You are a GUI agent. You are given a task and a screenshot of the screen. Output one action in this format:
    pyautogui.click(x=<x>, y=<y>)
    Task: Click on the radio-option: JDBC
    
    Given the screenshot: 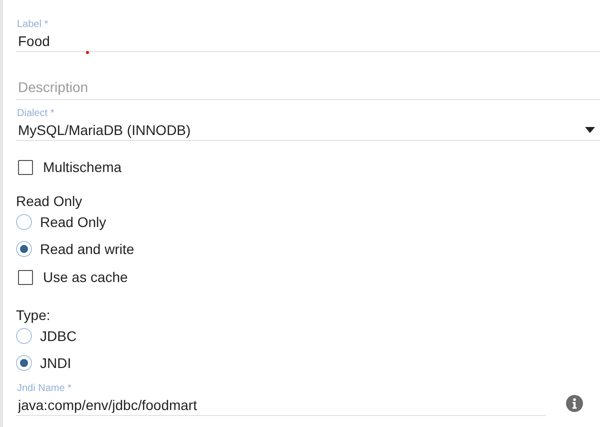 What is the action you would take?
    pyautogui.click(x=46, y=335)
    